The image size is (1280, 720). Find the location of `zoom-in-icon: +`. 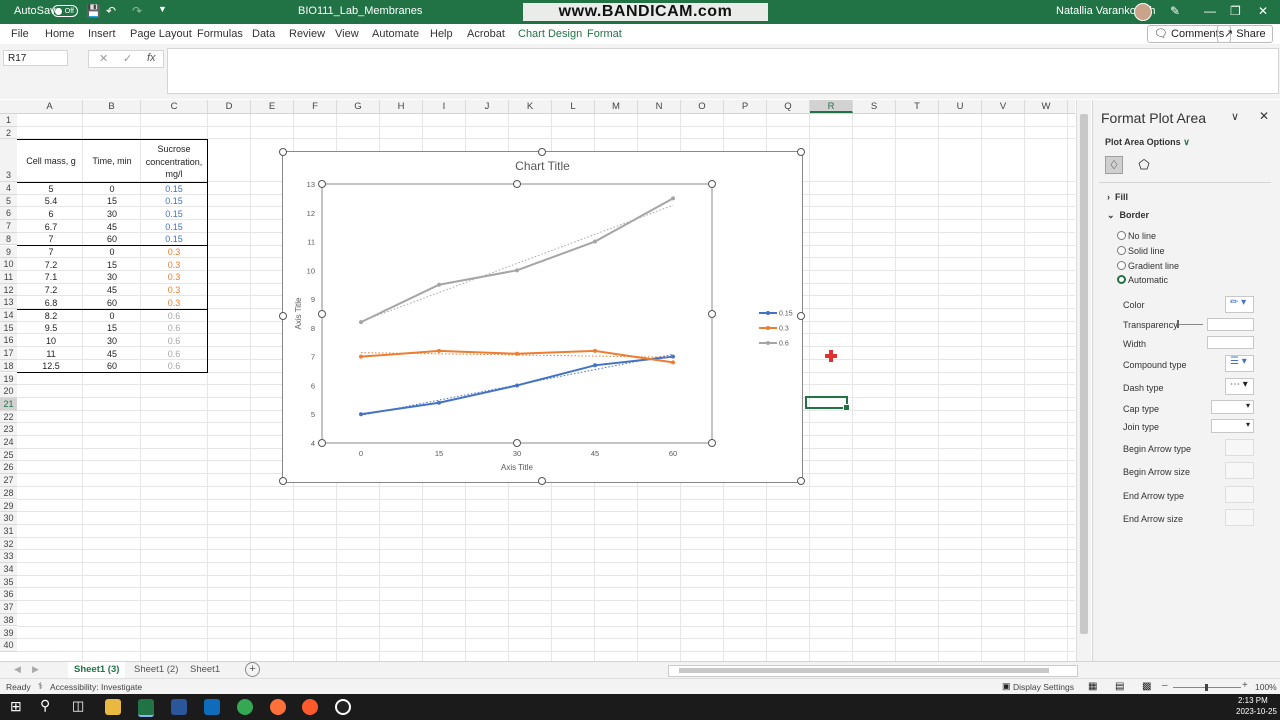

zoom-in-icon: + is located at coordinates (1245, 685).